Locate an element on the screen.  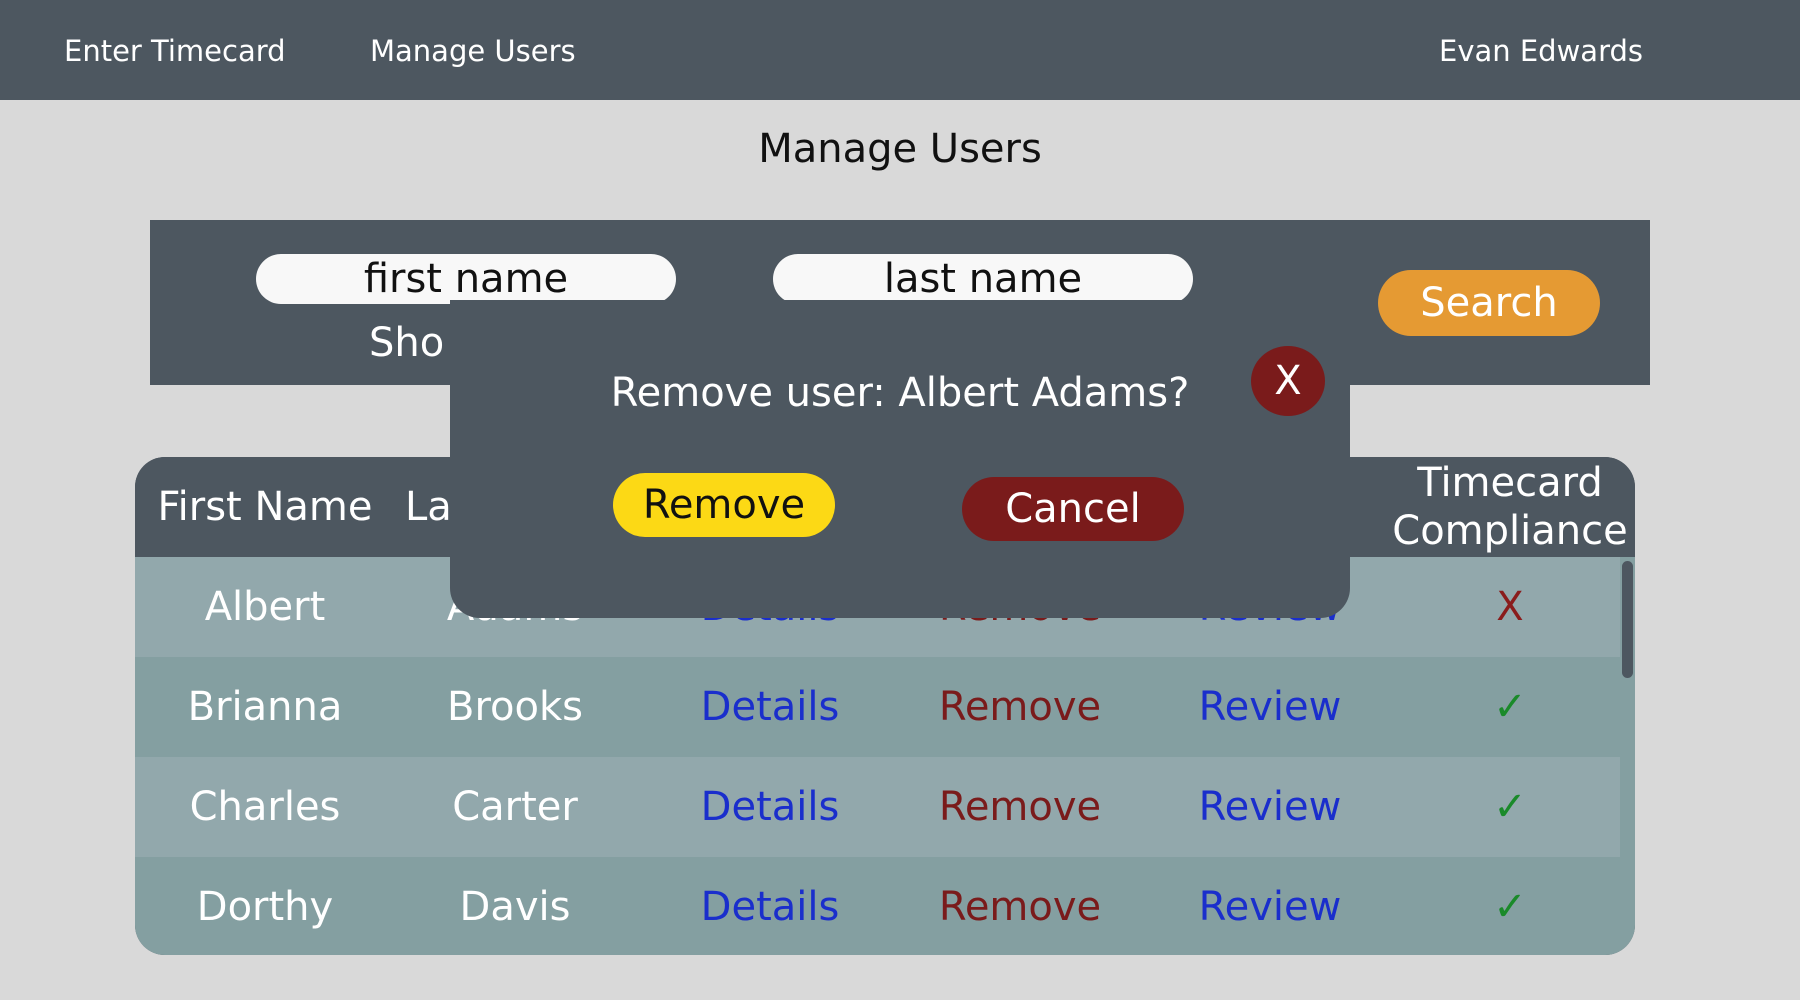
cell-first-name: Charles is located at coordinates (265, 807).